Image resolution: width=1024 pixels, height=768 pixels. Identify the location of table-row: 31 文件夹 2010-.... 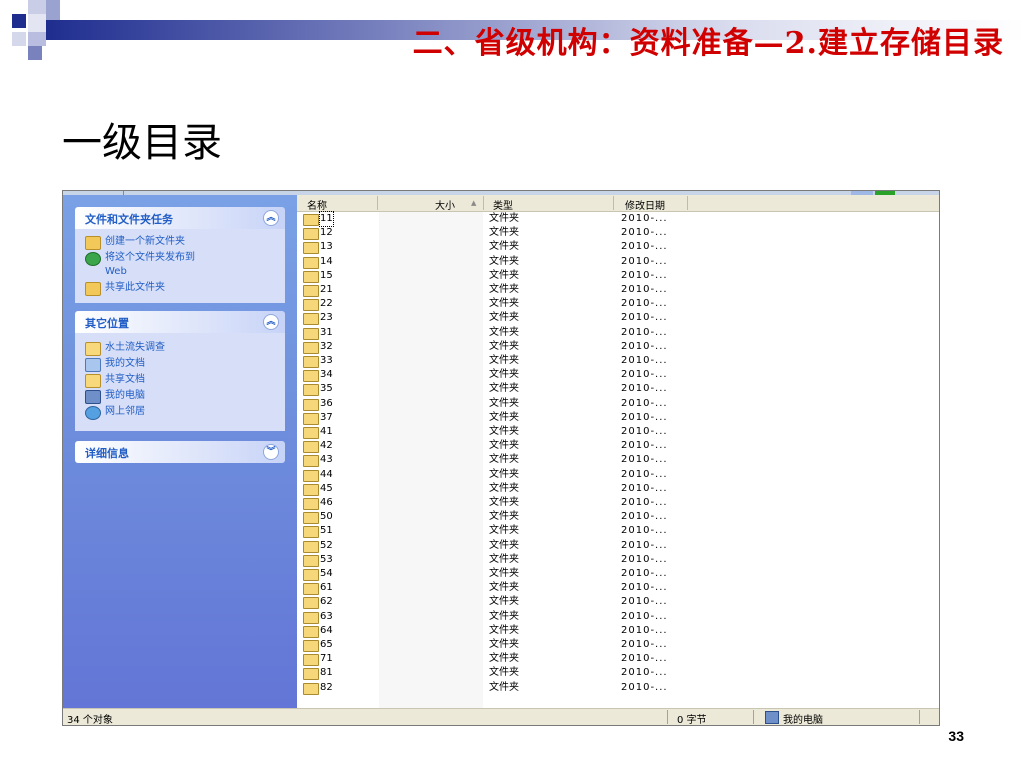
(618, 333).